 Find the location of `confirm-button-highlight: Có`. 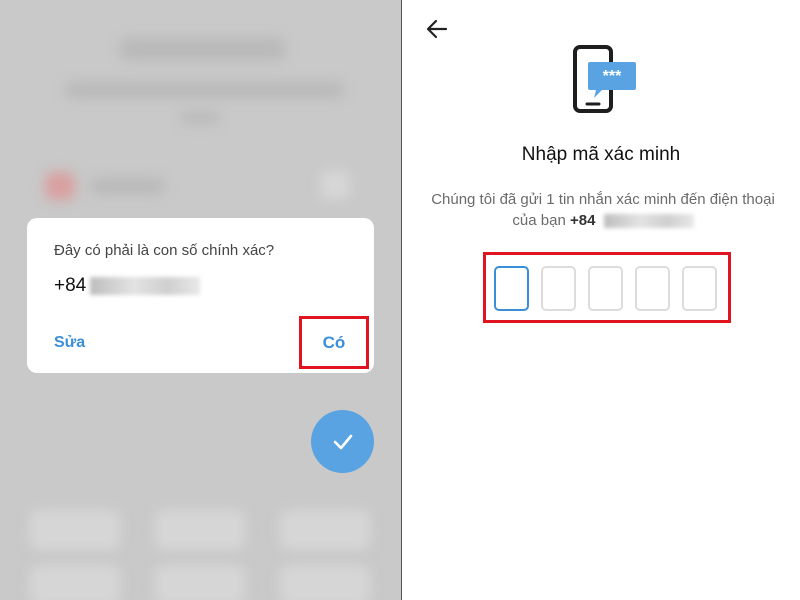

confirm-button-highlight: Có is located at coordinates (334, 342).